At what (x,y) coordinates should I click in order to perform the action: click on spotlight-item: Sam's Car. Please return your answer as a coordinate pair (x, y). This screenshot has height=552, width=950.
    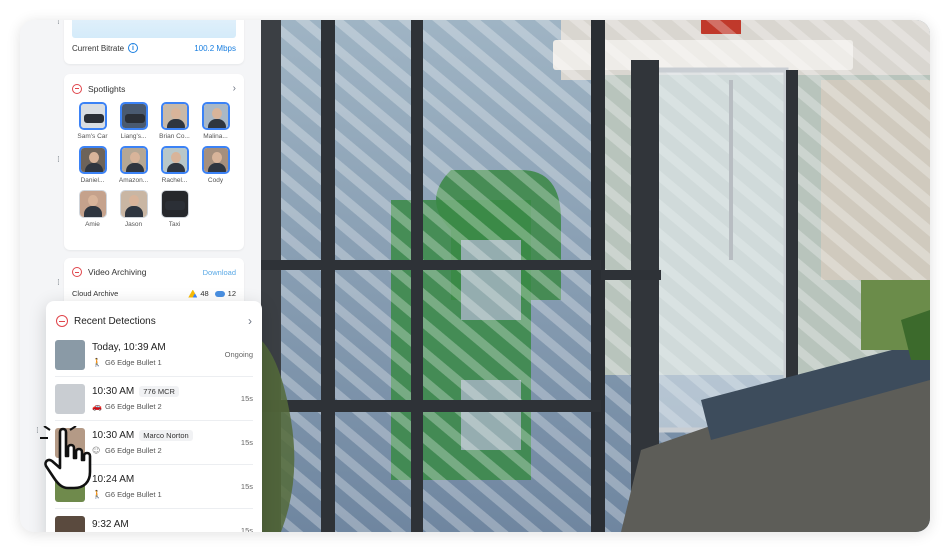
    Looking at the image, I should click on (92, 121).